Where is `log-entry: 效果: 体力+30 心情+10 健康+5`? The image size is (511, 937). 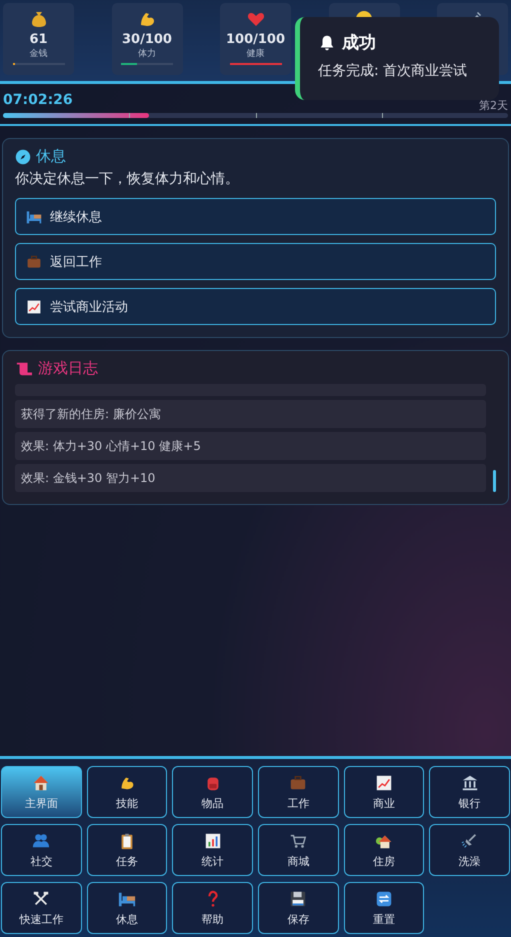
log-entry: 效果: 体力+30 心情+10 健康+5 is located at coordinates (250, 446).